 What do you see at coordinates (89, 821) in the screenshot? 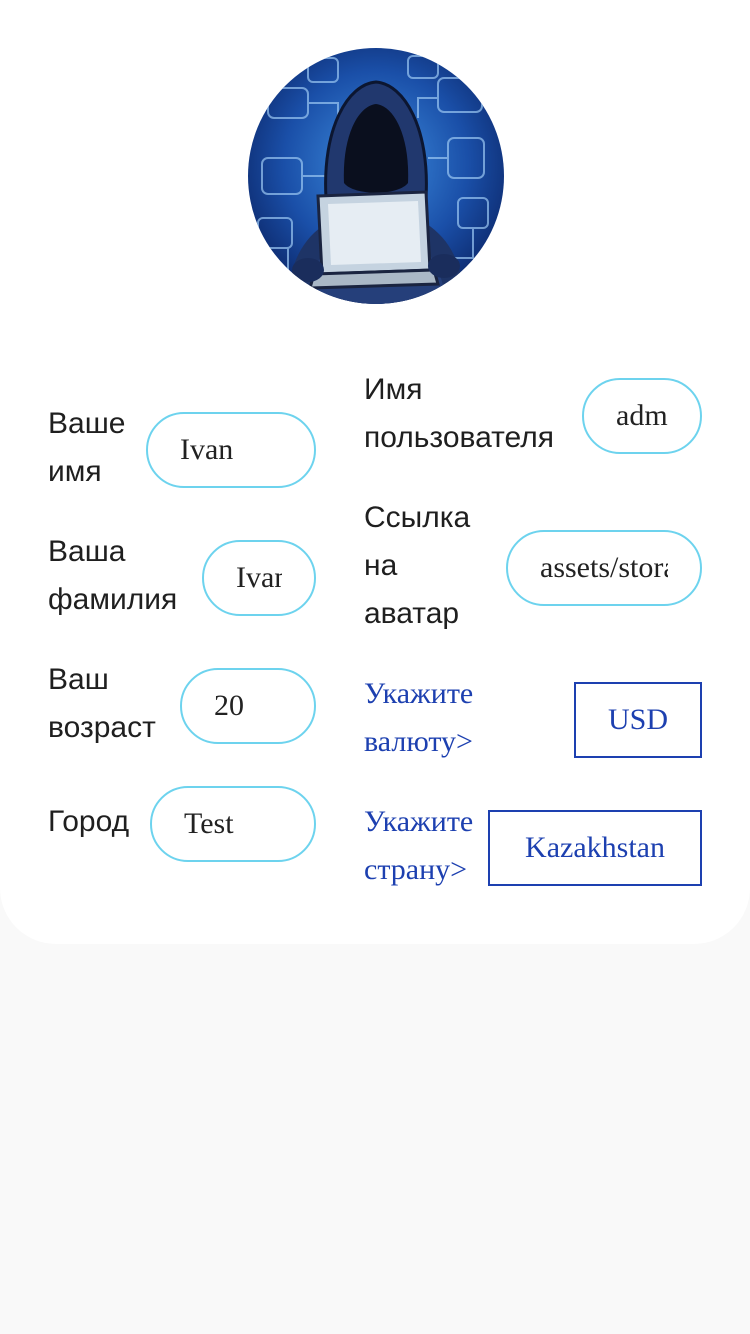
I see `city-label: Город` at bounding box center [89, 821].